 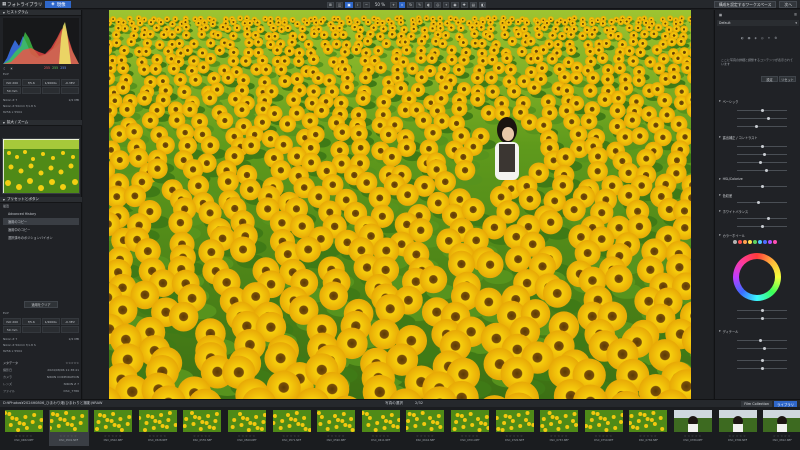 What do you see at coordinates (158, 428) in the screenshot?
I see `filmstrip-thumbnail: ☆☆☆☆☆ DSC_0528.NEF` at bounding box center [158, 428].